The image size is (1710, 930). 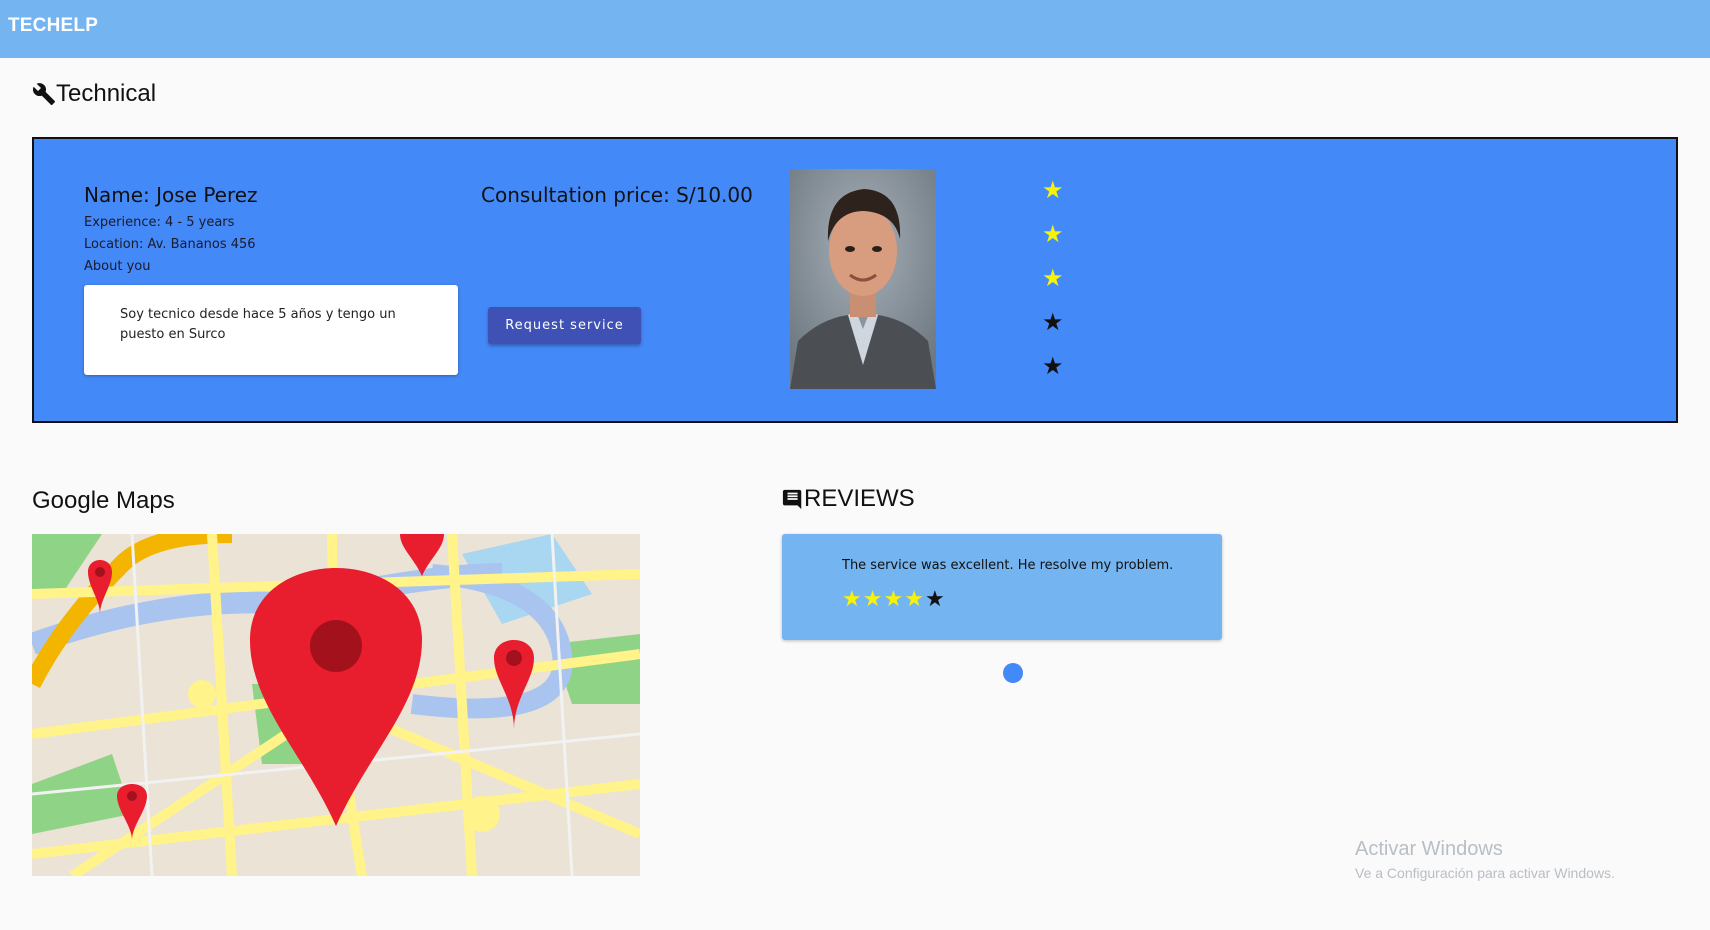 I want to click on about-label: About you, so click(x=117, y=266).